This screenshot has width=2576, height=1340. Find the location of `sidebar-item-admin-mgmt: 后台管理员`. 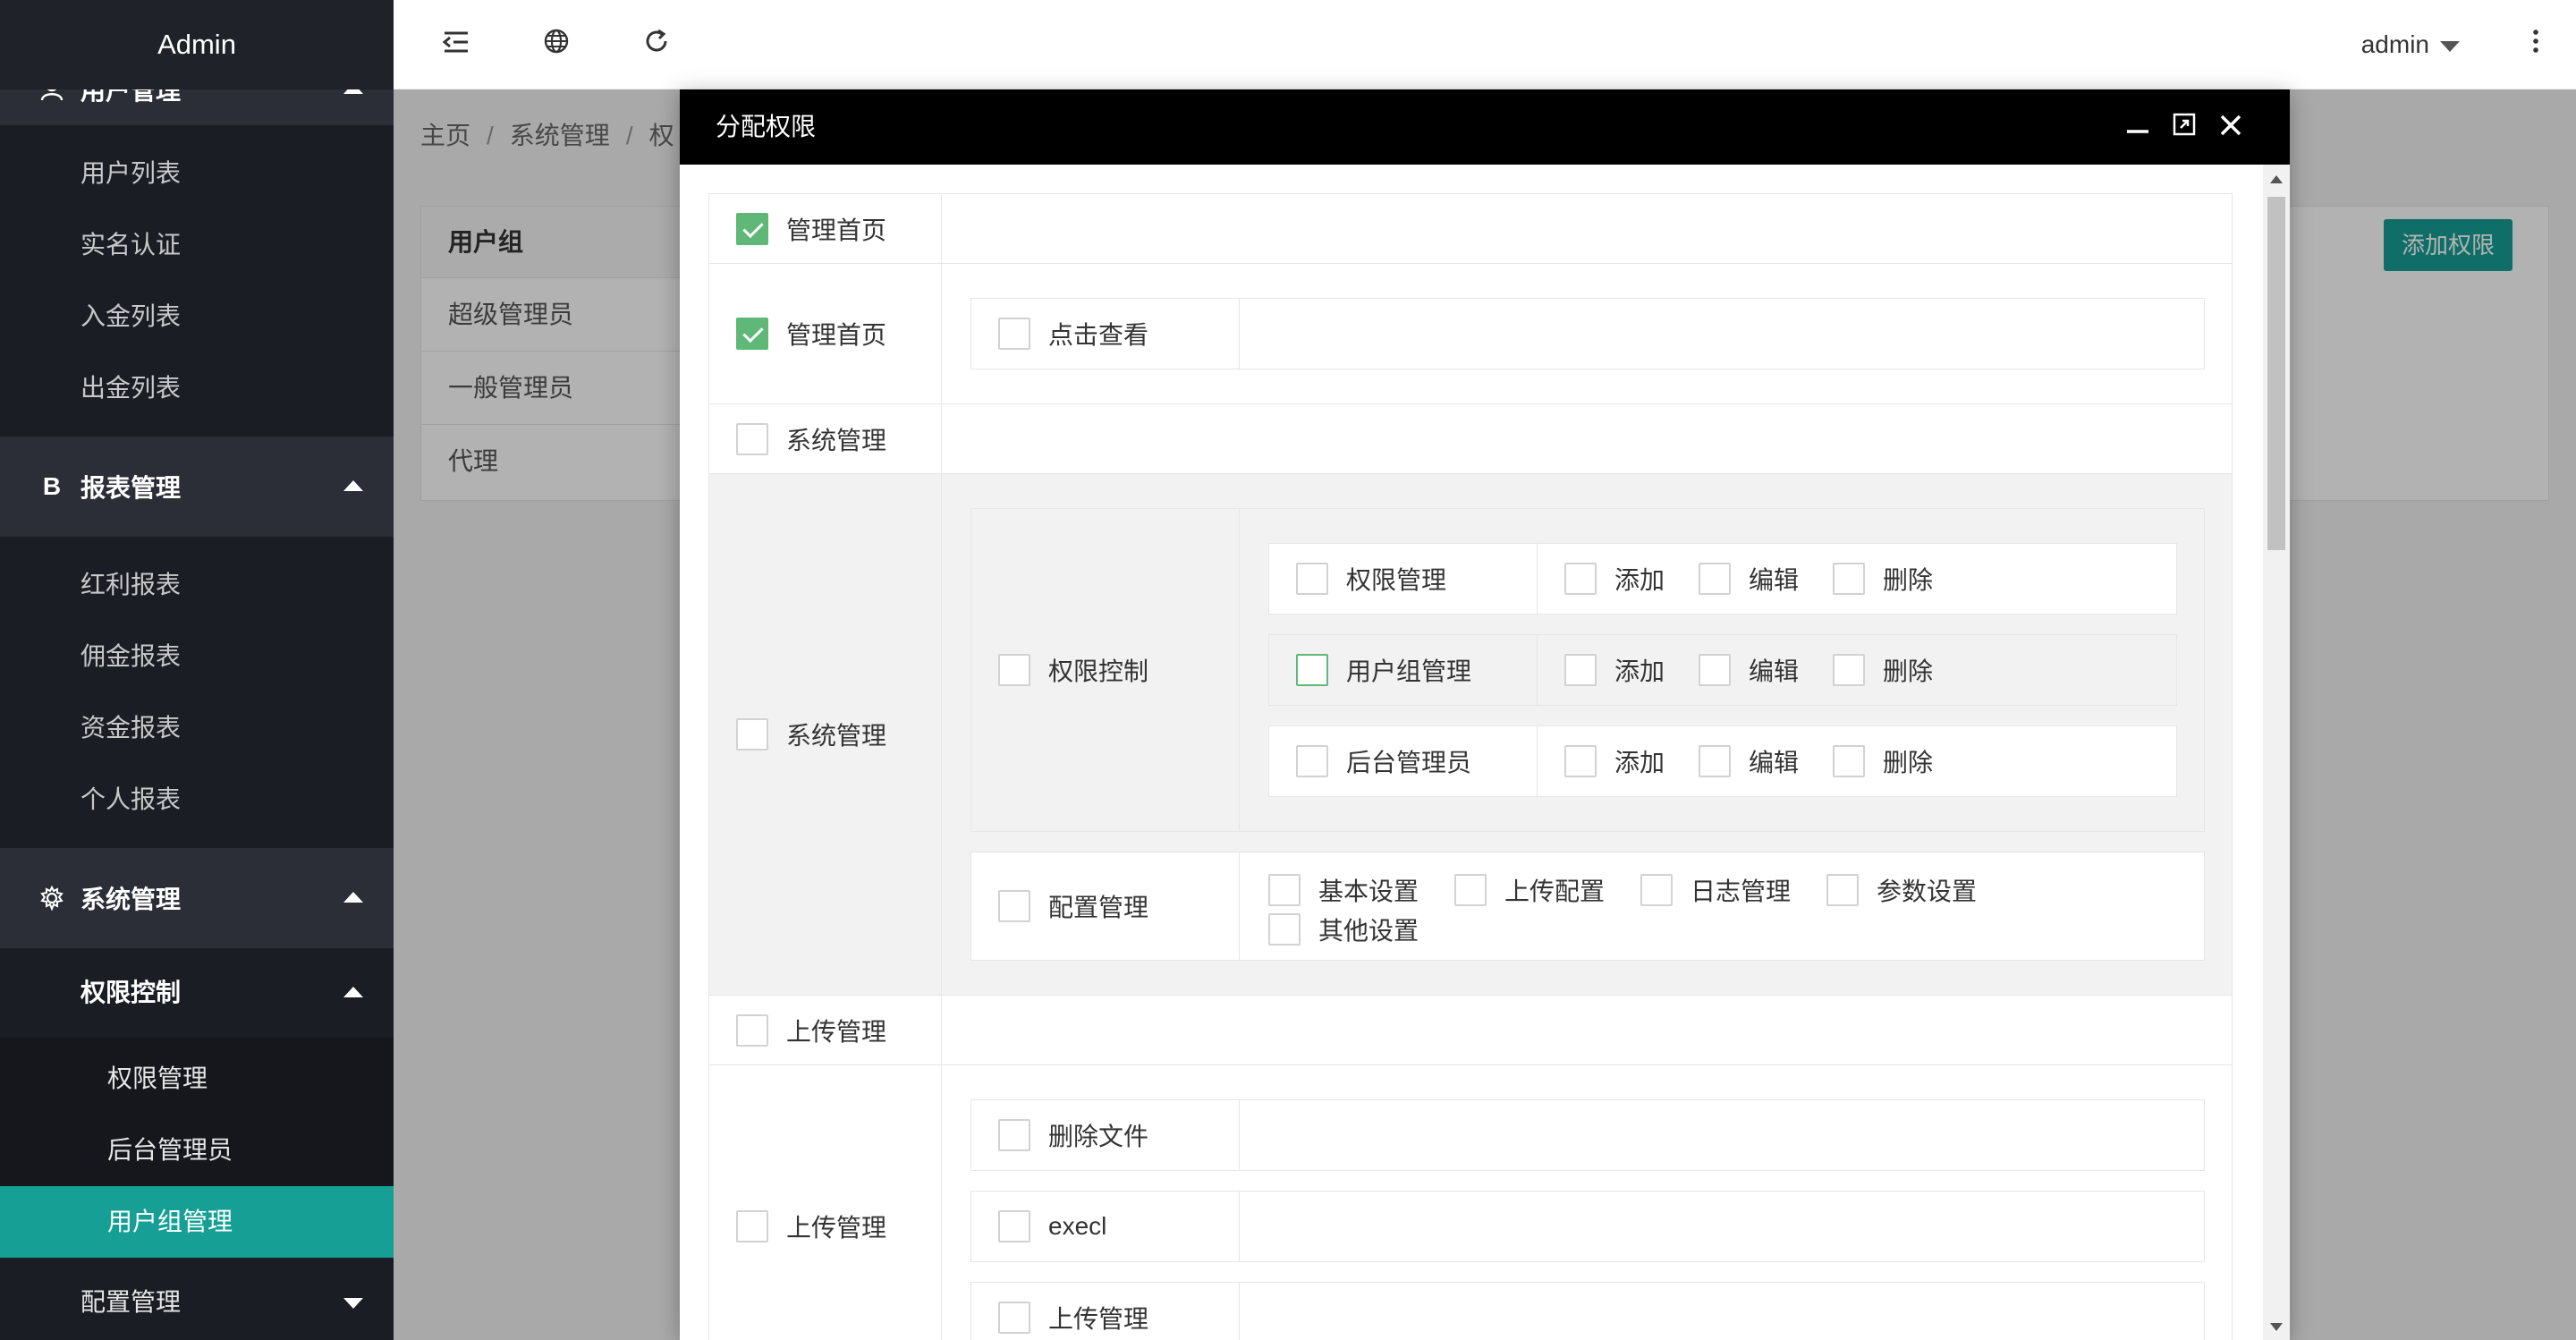

sidebar-item-admin-mgmt: 后台管理员 is located at coordinates (197, 1150).